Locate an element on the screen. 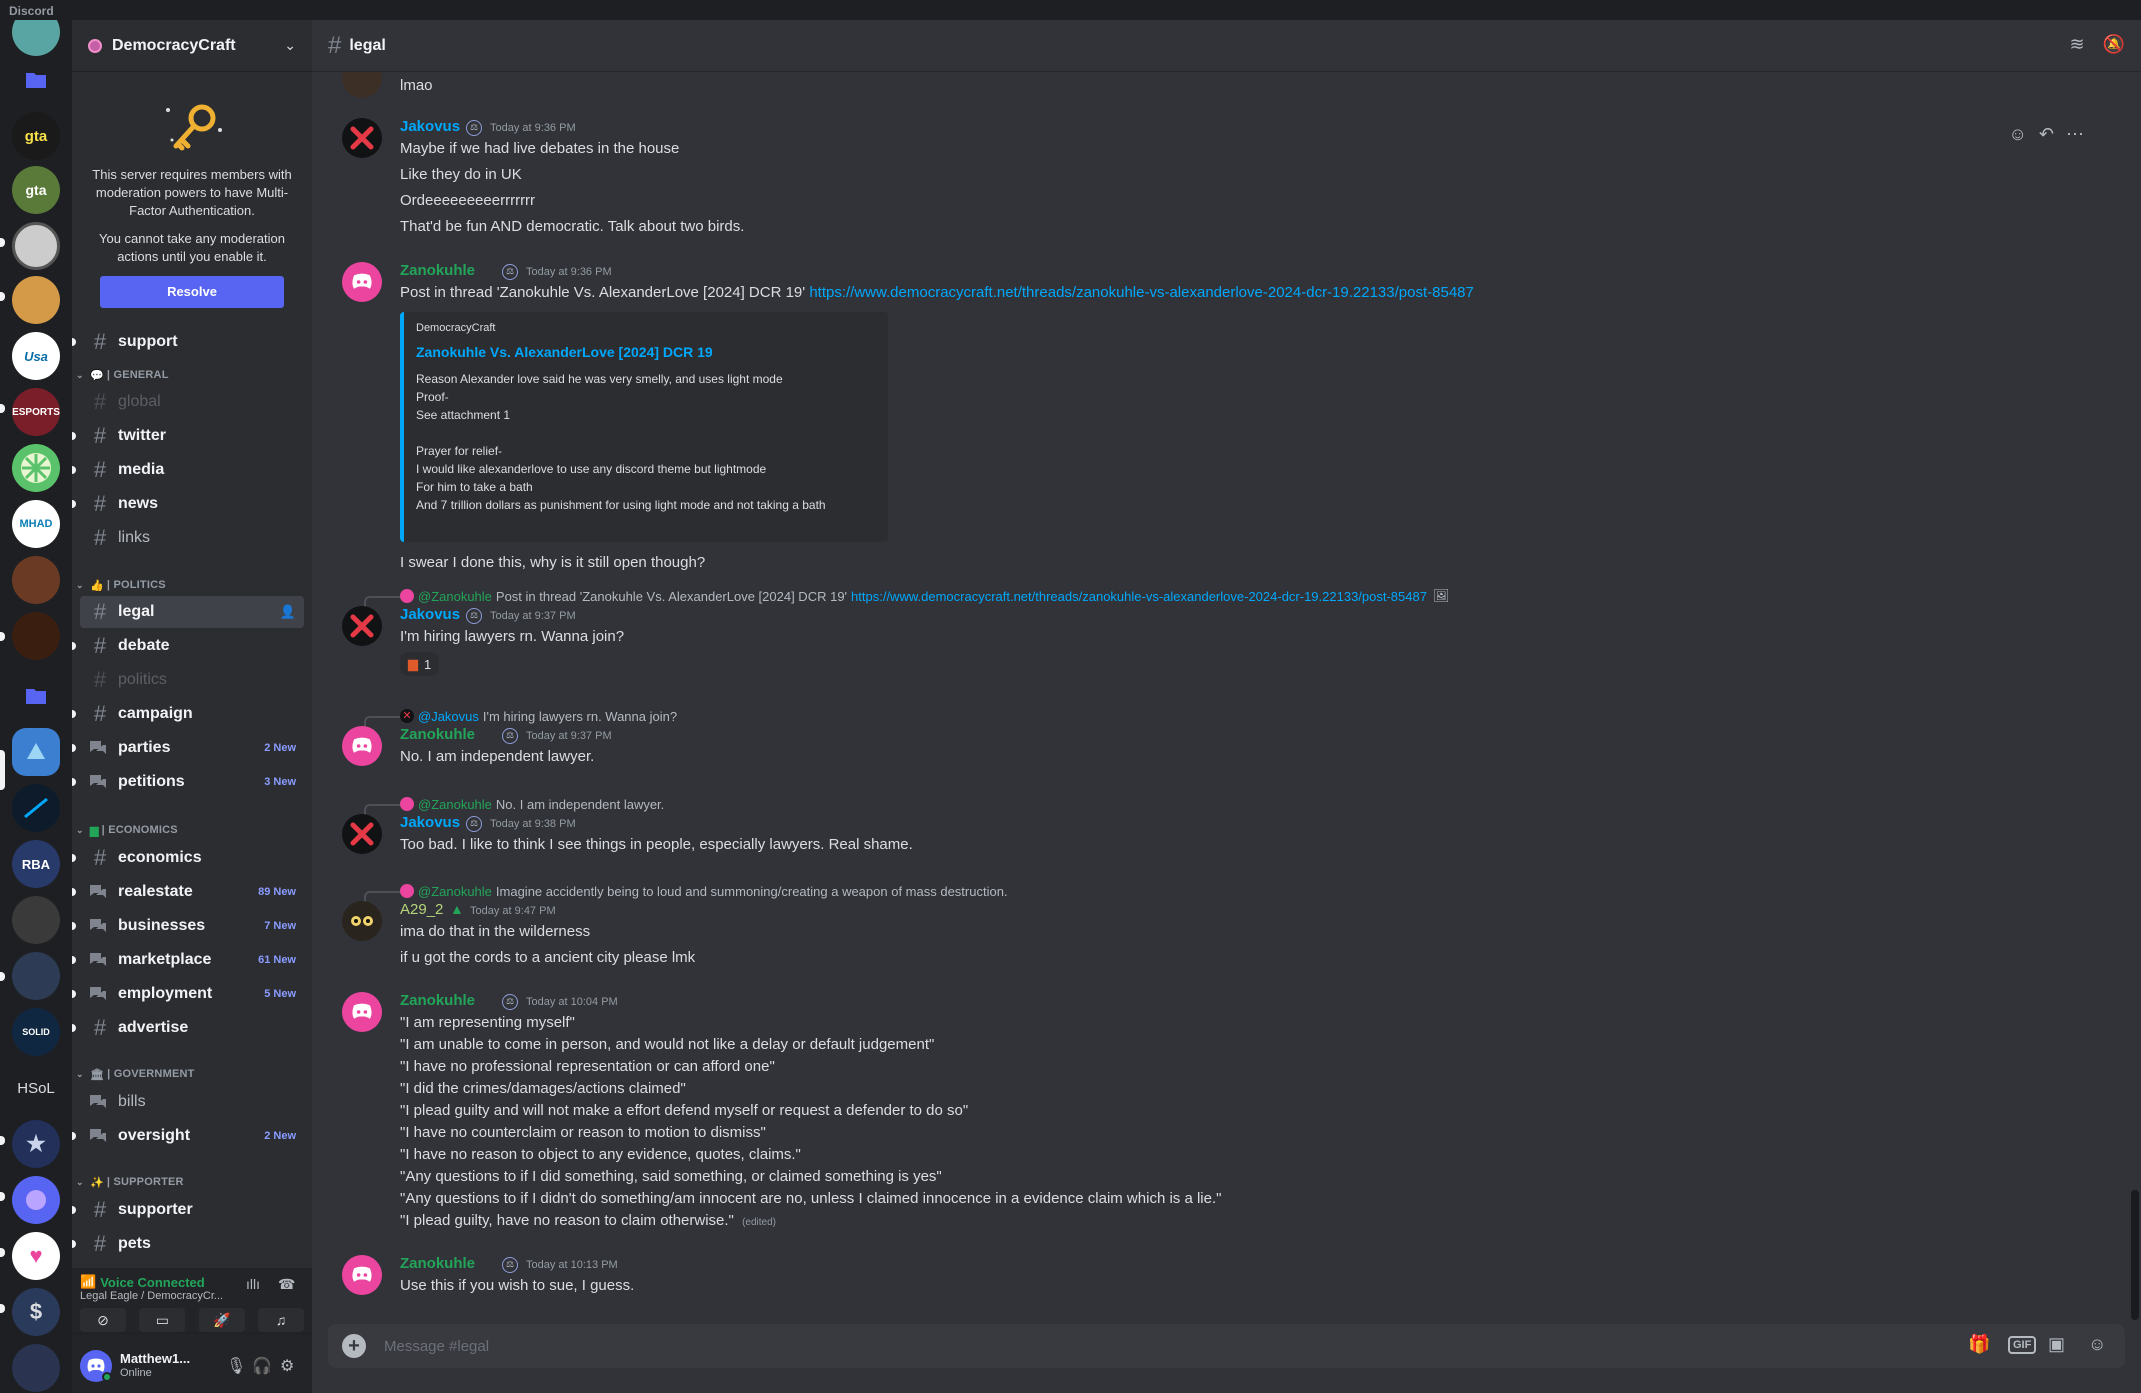  chevron-down-icon: ⌄ is located at coordinates (290, 45).